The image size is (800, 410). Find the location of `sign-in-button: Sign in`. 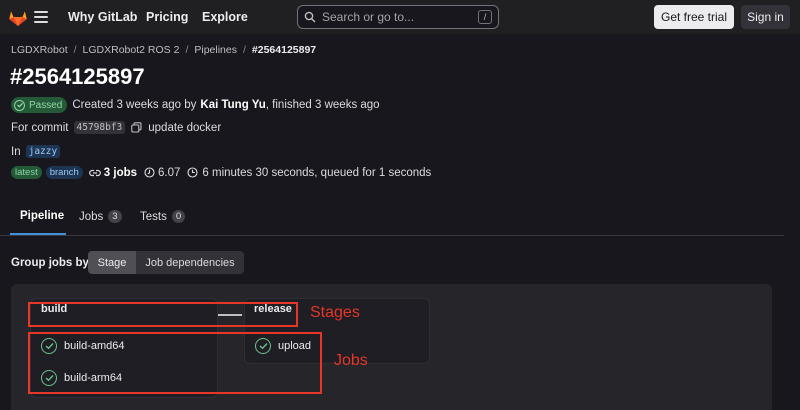

sign-in-button: Sign in is located at coordinates (765, 17).